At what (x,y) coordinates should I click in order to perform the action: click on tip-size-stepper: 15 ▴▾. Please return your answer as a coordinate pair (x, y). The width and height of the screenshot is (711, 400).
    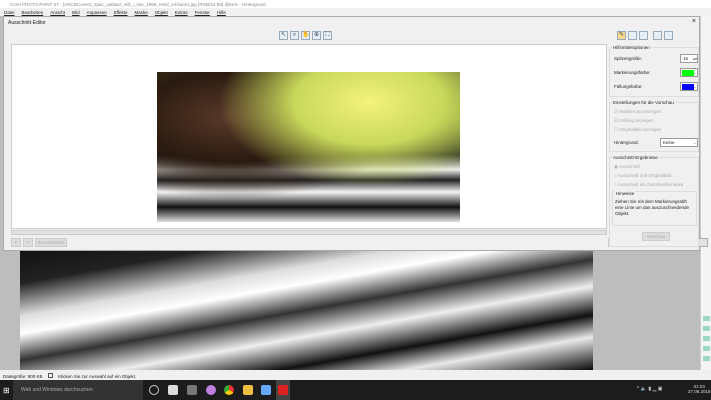
    Looking at the image, I should click on (689, 58).